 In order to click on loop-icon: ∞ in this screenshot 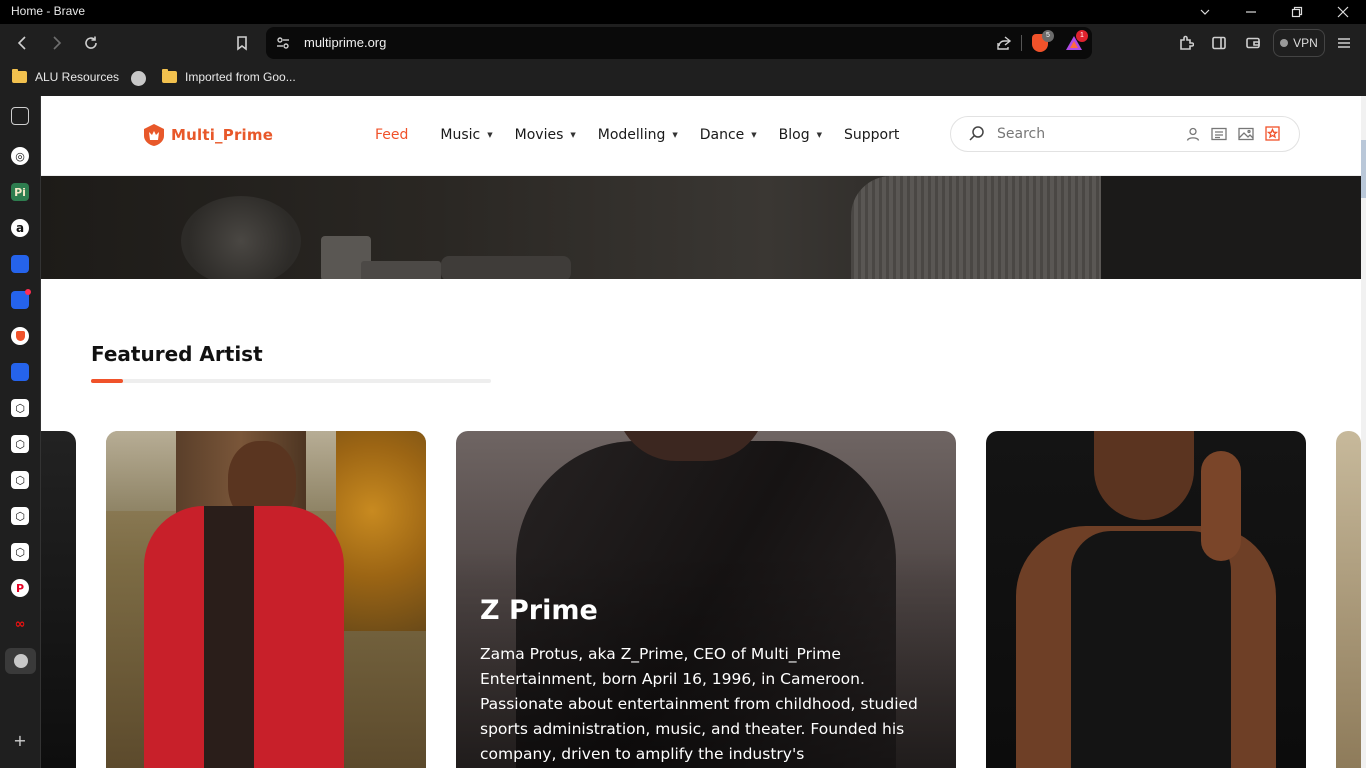, I will do `click(20, 624)`.